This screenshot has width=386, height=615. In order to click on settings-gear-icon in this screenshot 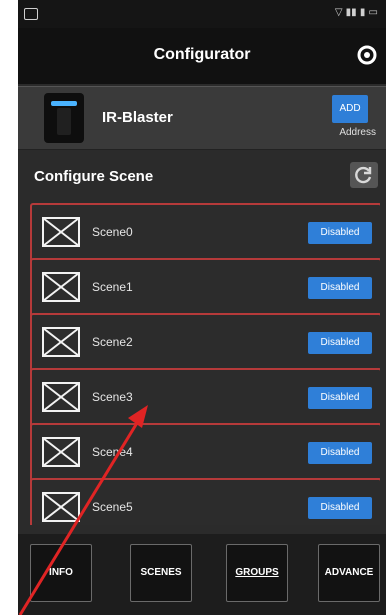, I will do `click(367, 55)`.